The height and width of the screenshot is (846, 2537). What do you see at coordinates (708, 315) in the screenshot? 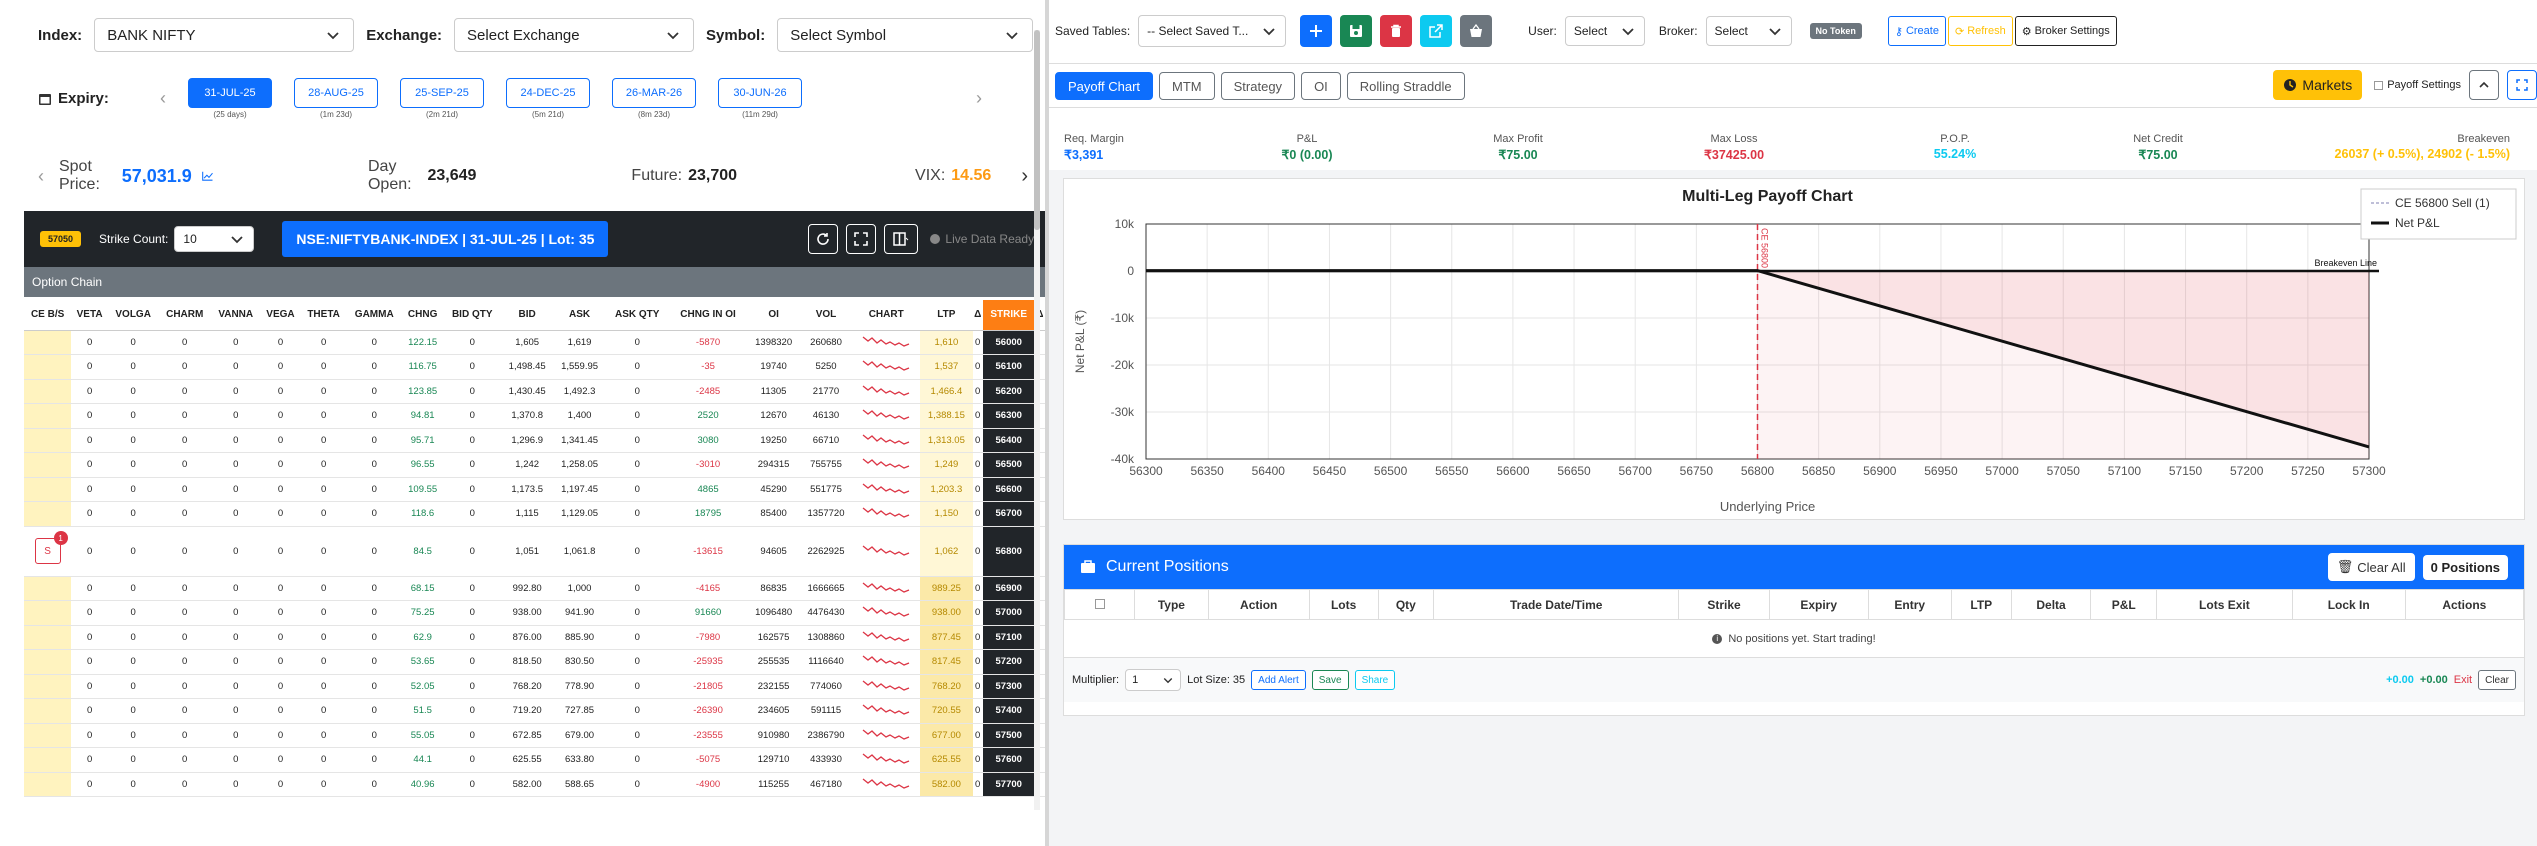
I see `column-header: CHNG IN OI` at bounding box center [708, 315].